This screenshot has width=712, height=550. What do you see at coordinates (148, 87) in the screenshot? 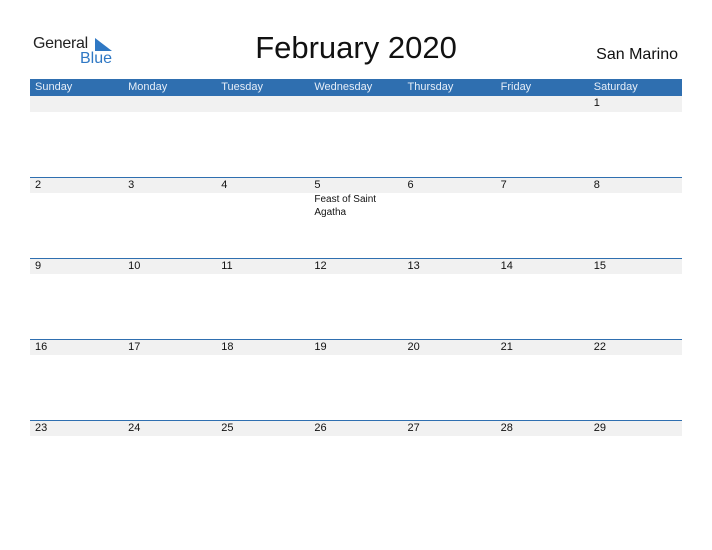
I see `weekday-monday: Monday` at bounding box center [148, 87].